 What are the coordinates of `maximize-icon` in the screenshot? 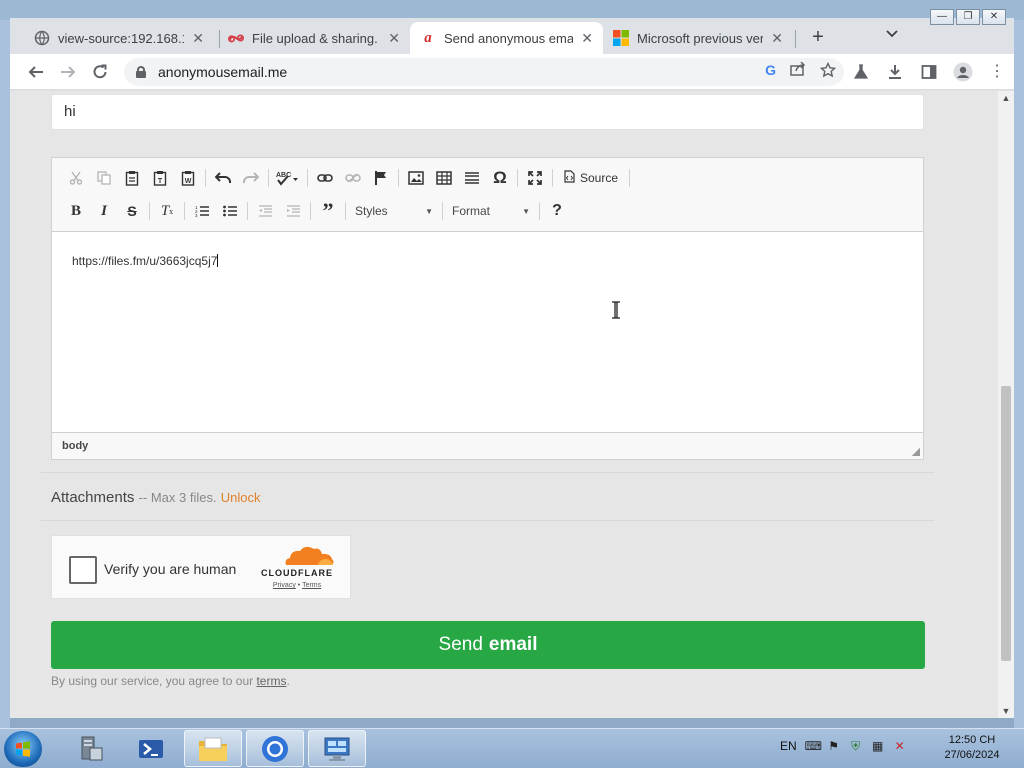 It's located at (535, 178).